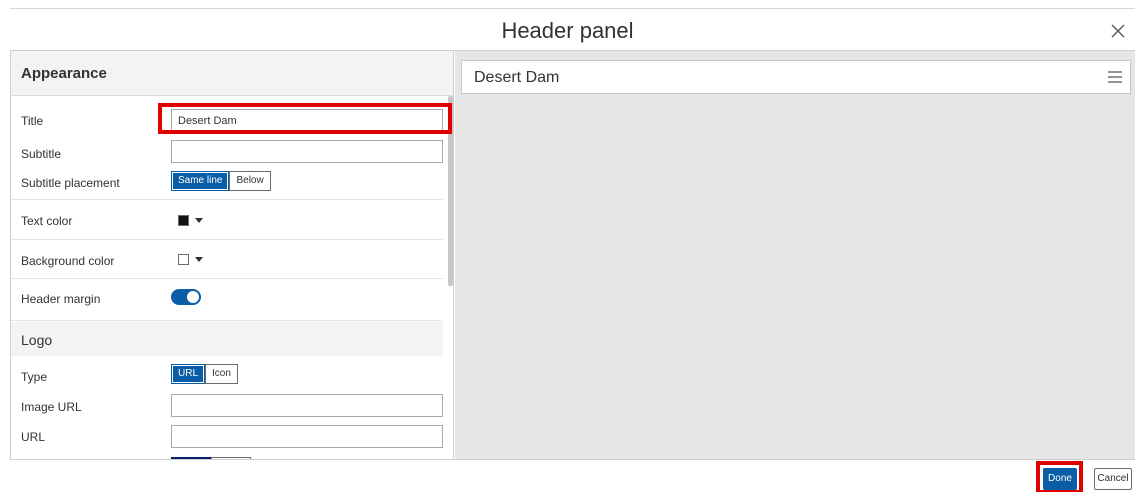 The height and width of the screenshot is (492, 1135). I want to click on subtitle-placement-segmented: Same line Below, so click(221, 181).